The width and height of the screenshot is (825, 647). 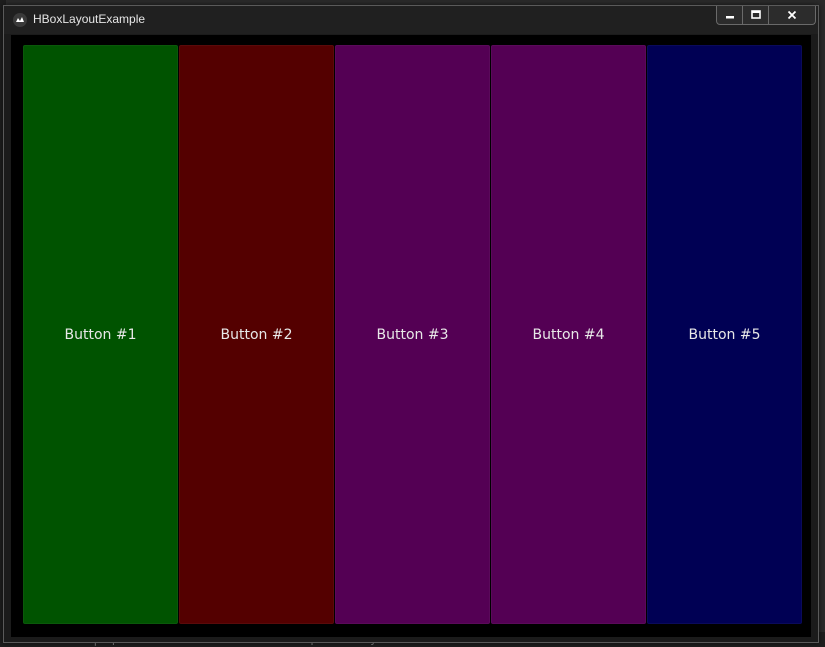 What do you see at coordinates (89, 19) in the screenshot?
I see `window-title: HBoxLayoutExample` at bounding box center [89, 19].